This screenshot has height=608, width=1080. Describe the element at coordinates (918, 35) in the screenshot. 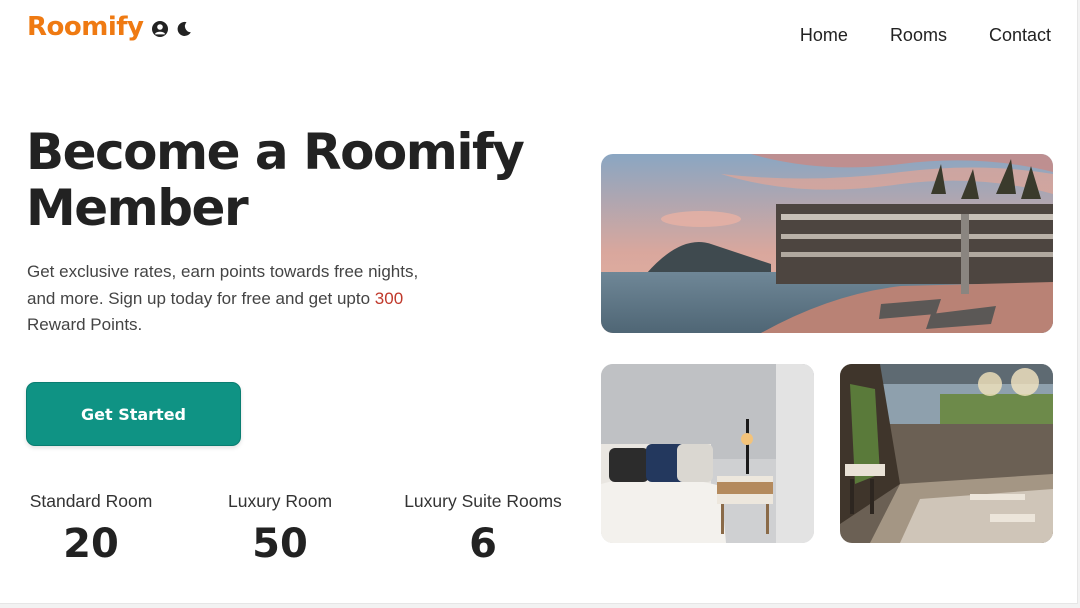

I see `nav-rooms: Rooms` at that location.